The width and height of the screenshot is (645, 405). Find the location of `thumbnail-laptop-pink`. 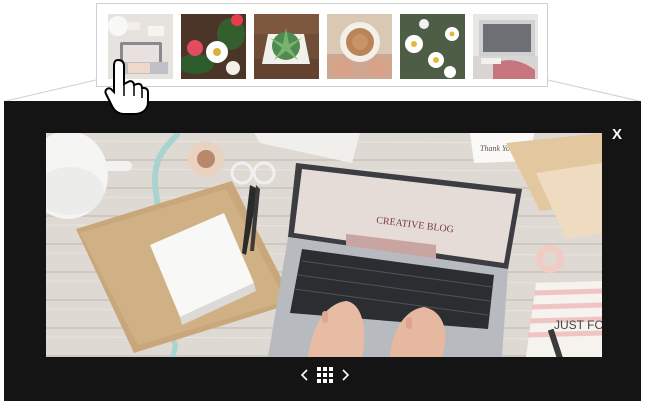

thumbnail-laptop-pink is located at coordinates (505, 46).